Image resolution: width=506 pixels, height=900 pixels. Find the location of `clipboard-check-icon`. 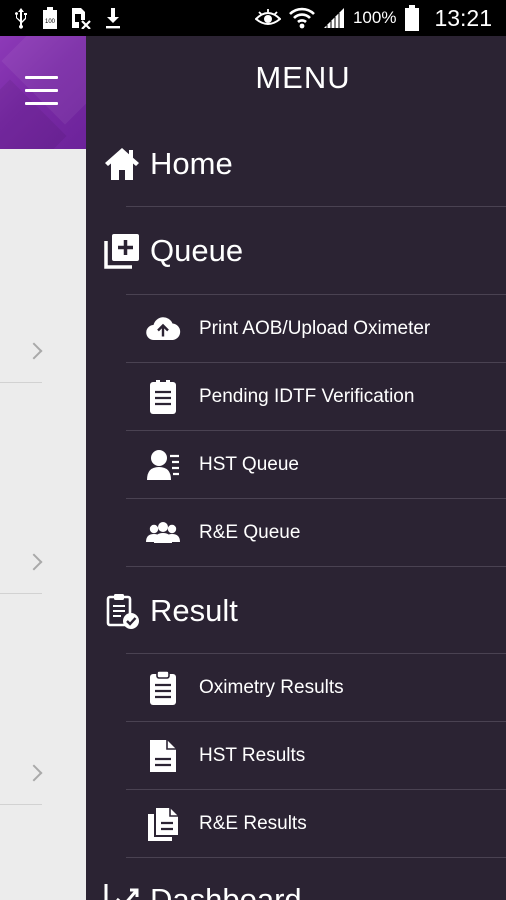

clipboard-check-icon is located at coordinates (122, 611).